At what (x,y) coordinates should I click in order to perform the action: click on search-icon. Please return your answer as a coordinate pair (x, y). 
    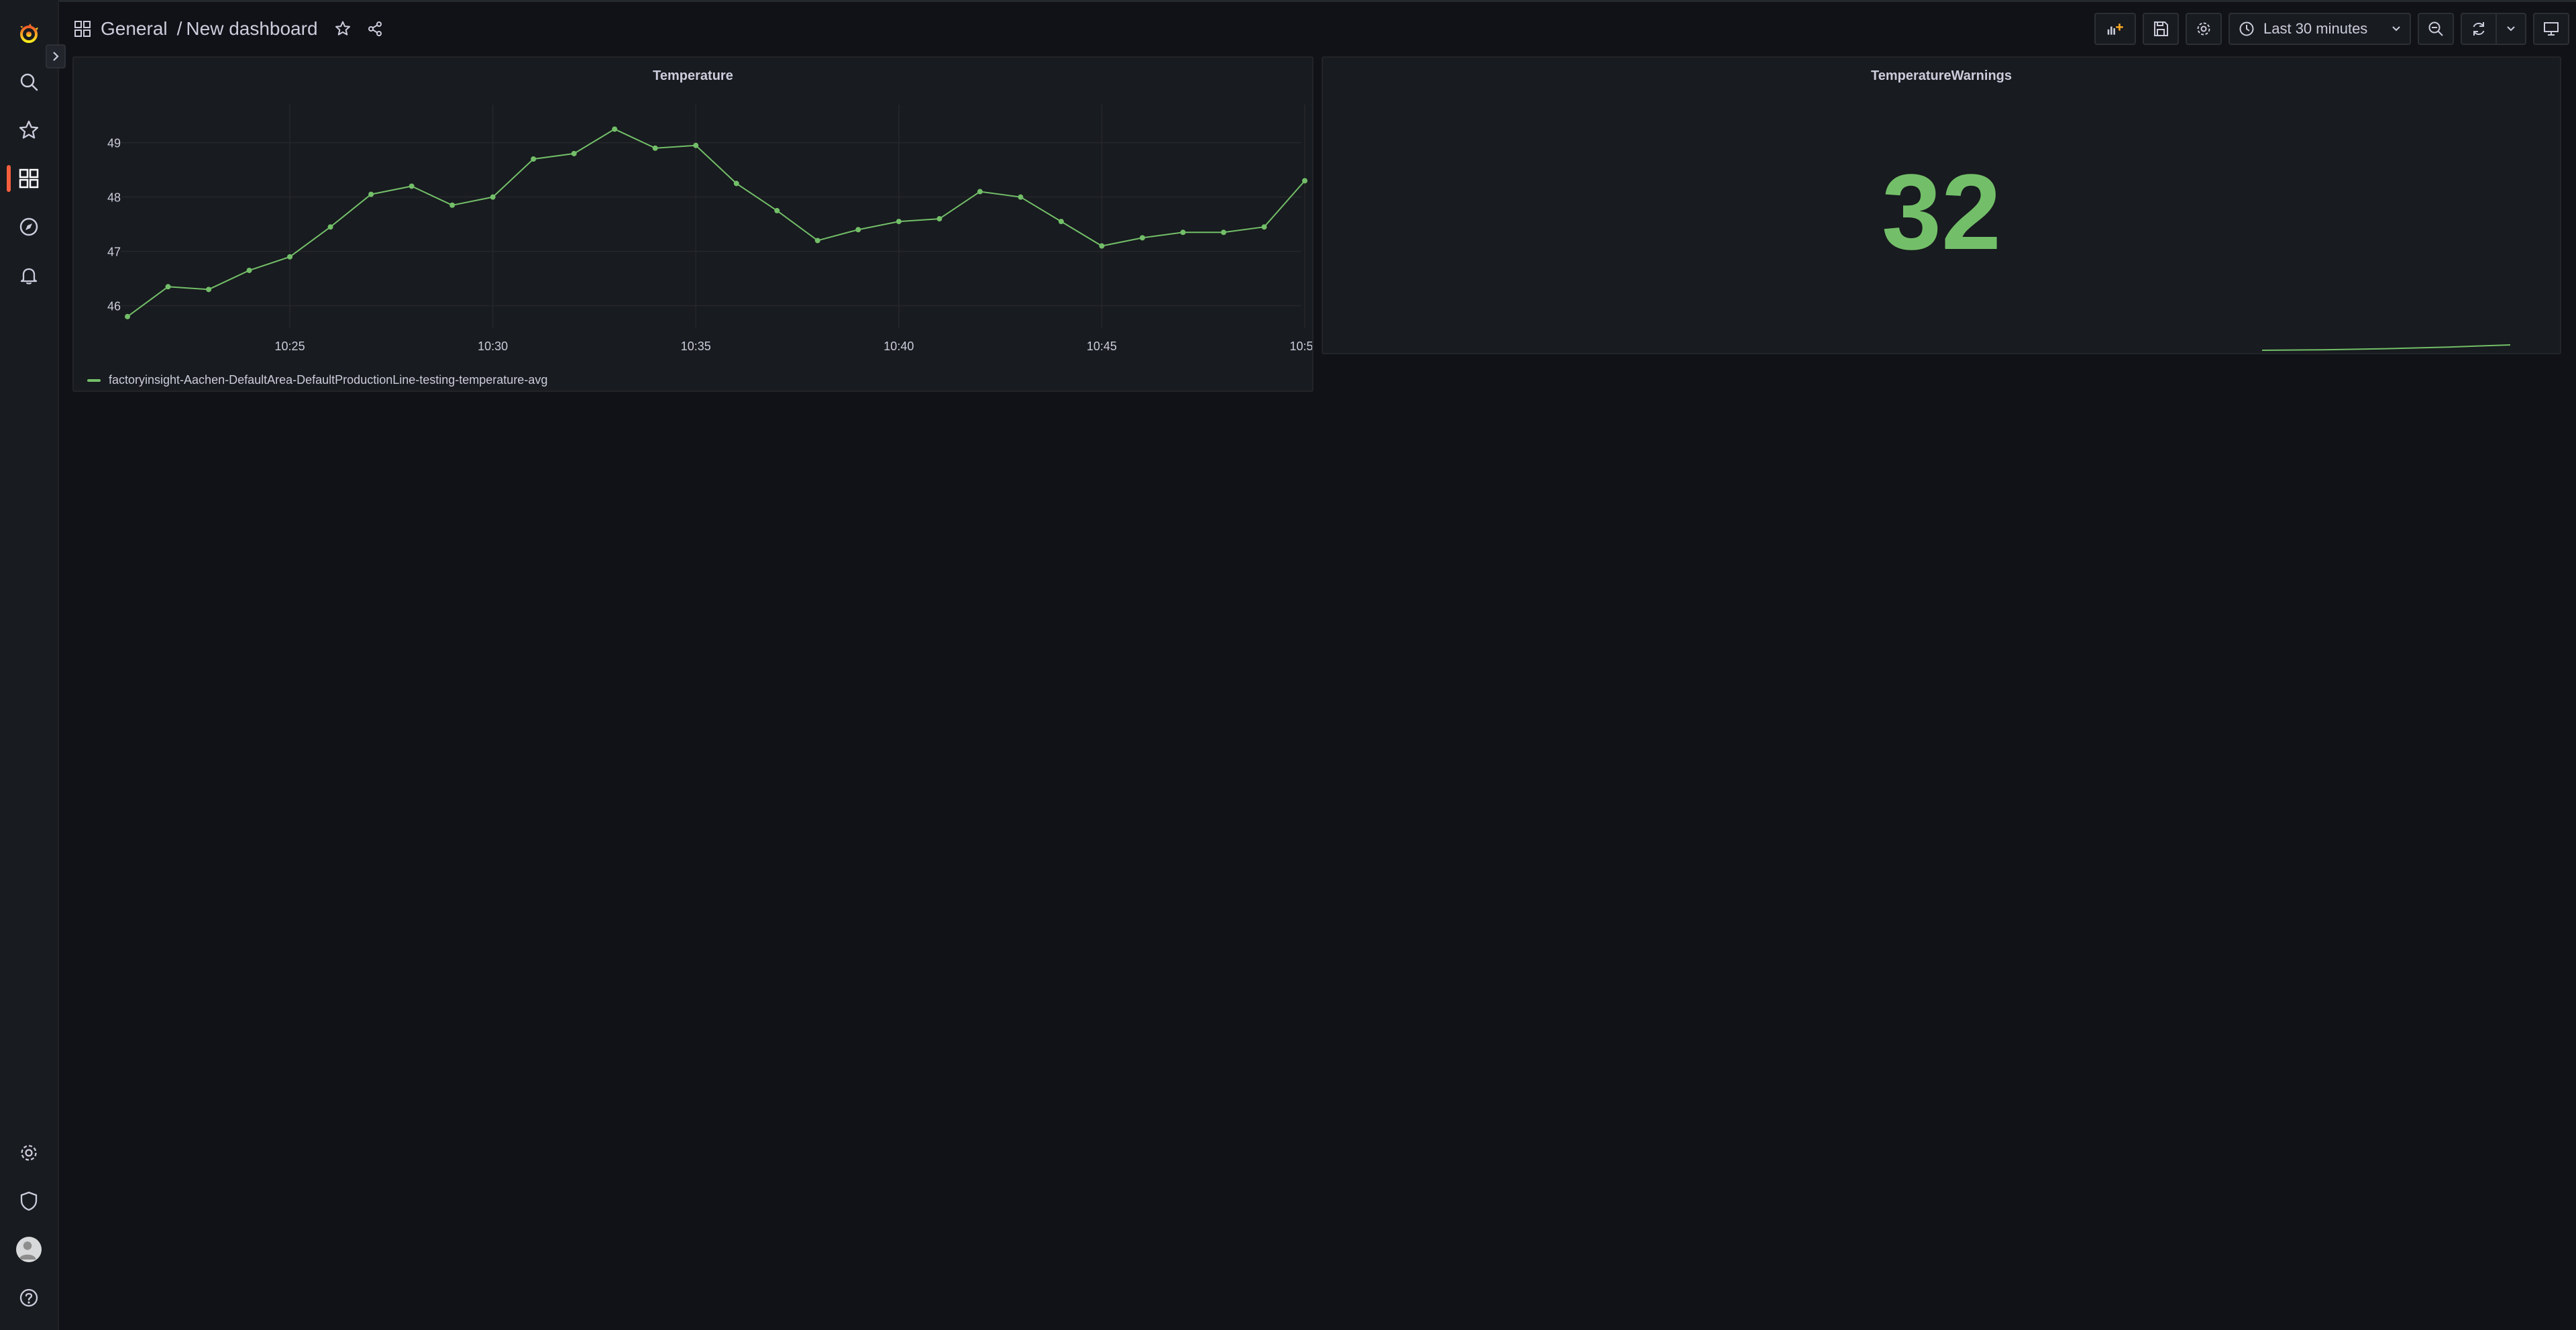
    Looking at the image, I should click on (29, 82).